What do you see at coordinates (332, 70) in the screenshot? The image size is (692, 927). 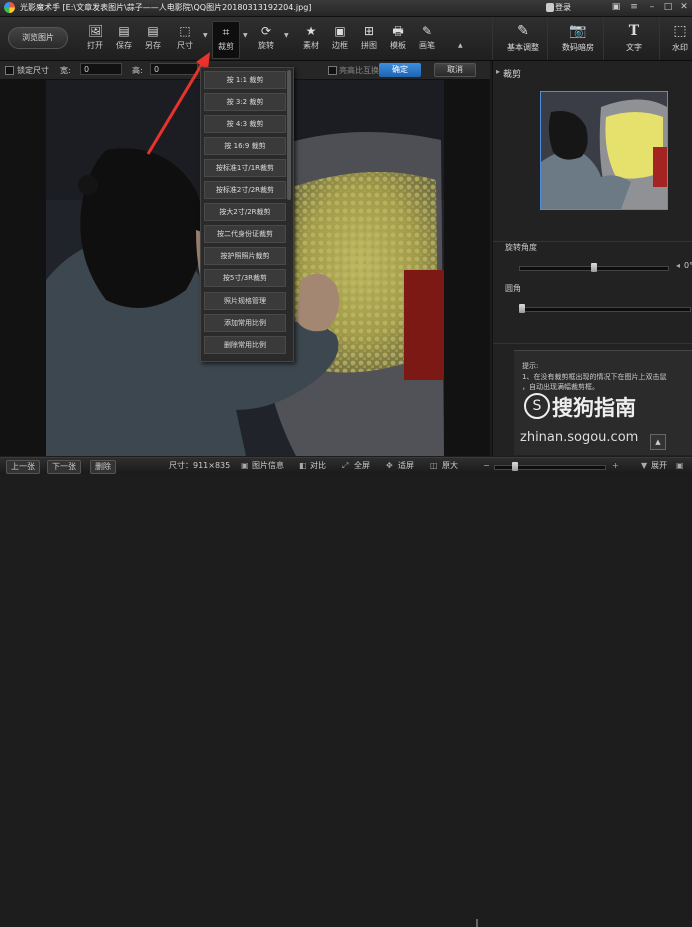 I see `swap-ratio-checkbox` at bounding box center [332, 70].